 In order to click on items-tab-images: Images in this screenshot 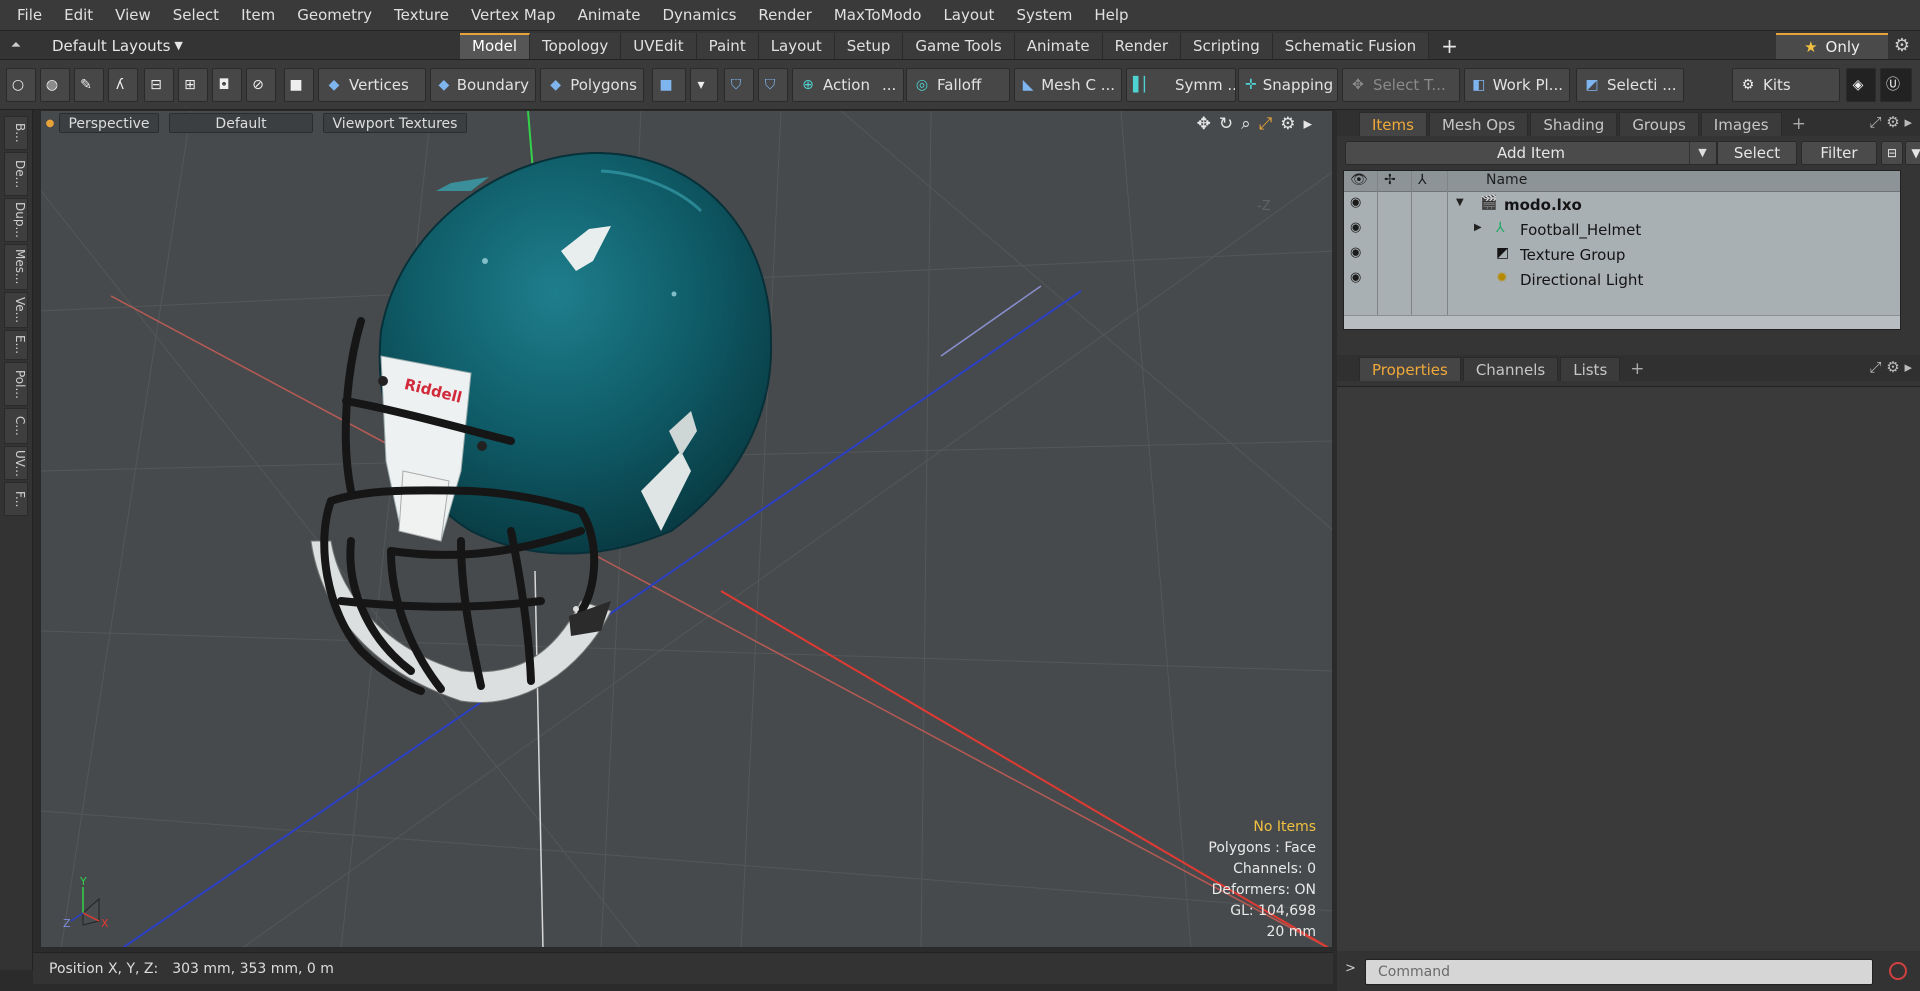, I will do `click(1741, 124)`.